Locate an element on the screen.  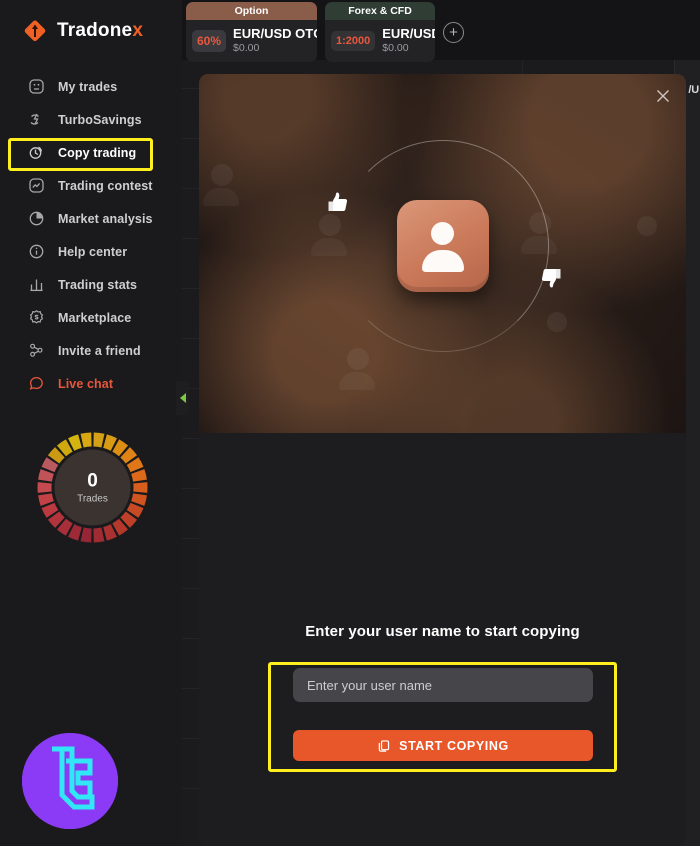
pie-chart-icon is located at coordinates (36, 218).